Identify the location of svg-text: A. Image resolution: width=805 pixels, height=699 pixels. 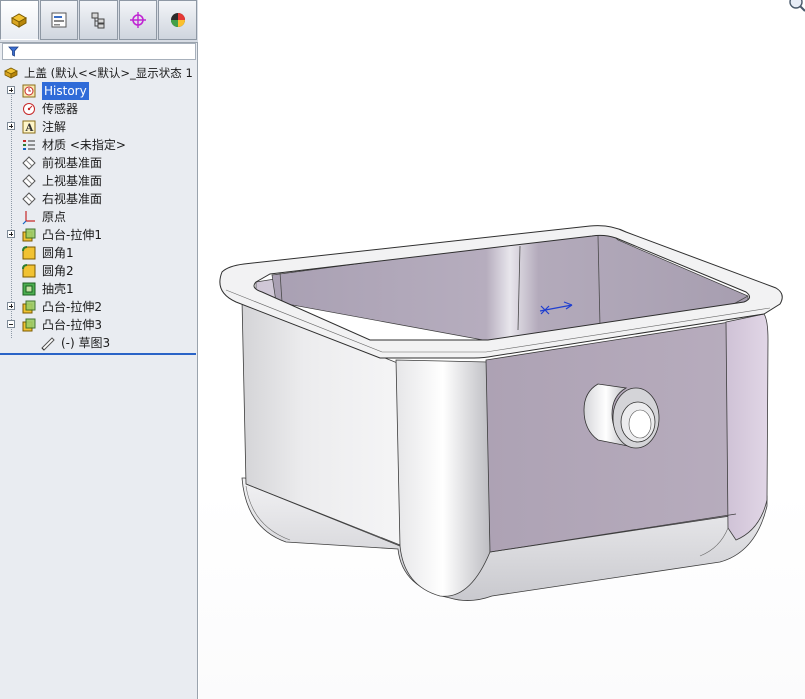
(29, 128).